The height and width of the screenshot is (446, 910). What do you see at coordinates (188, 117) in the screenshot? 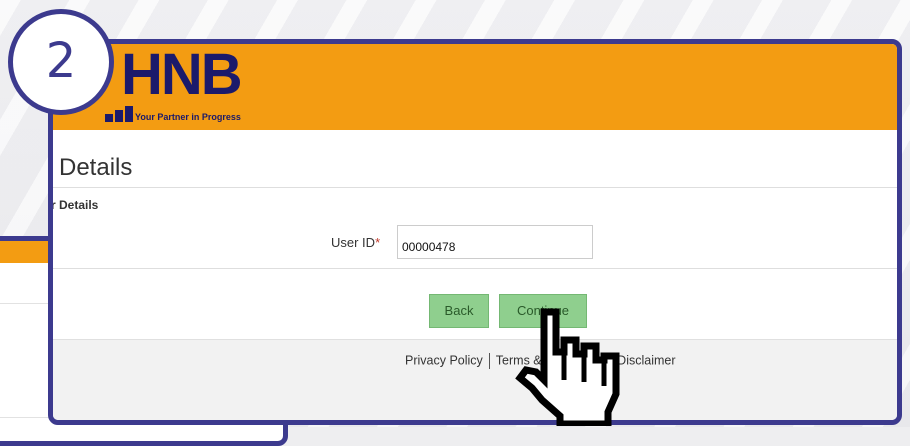
I see `logo-tagline: Your Partner in Progress` at bounding box center [188, 117].